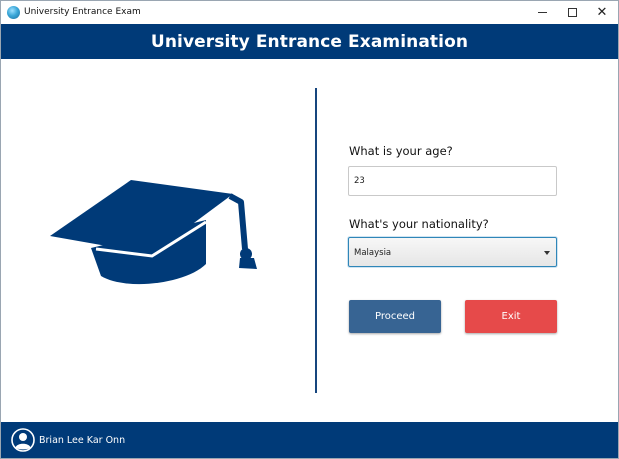 The image size is (619, 459). I want to click on status-footer: Brian Lee Kar Onn, so click(309, 440).